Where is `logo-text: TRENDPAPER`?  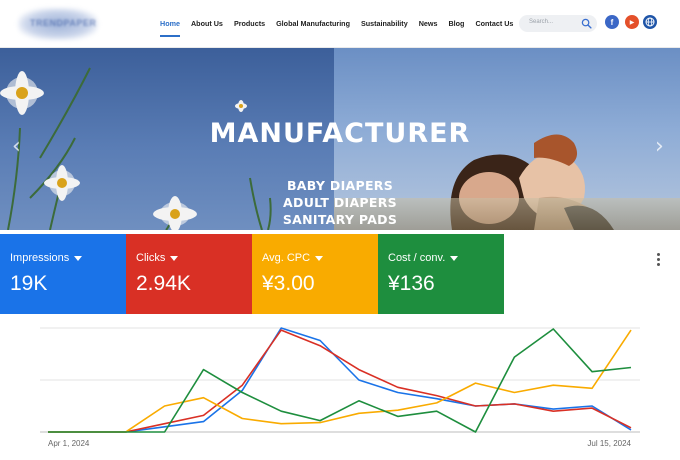
logo-text: TRENDPAPER is located at coordinates (63, 23).